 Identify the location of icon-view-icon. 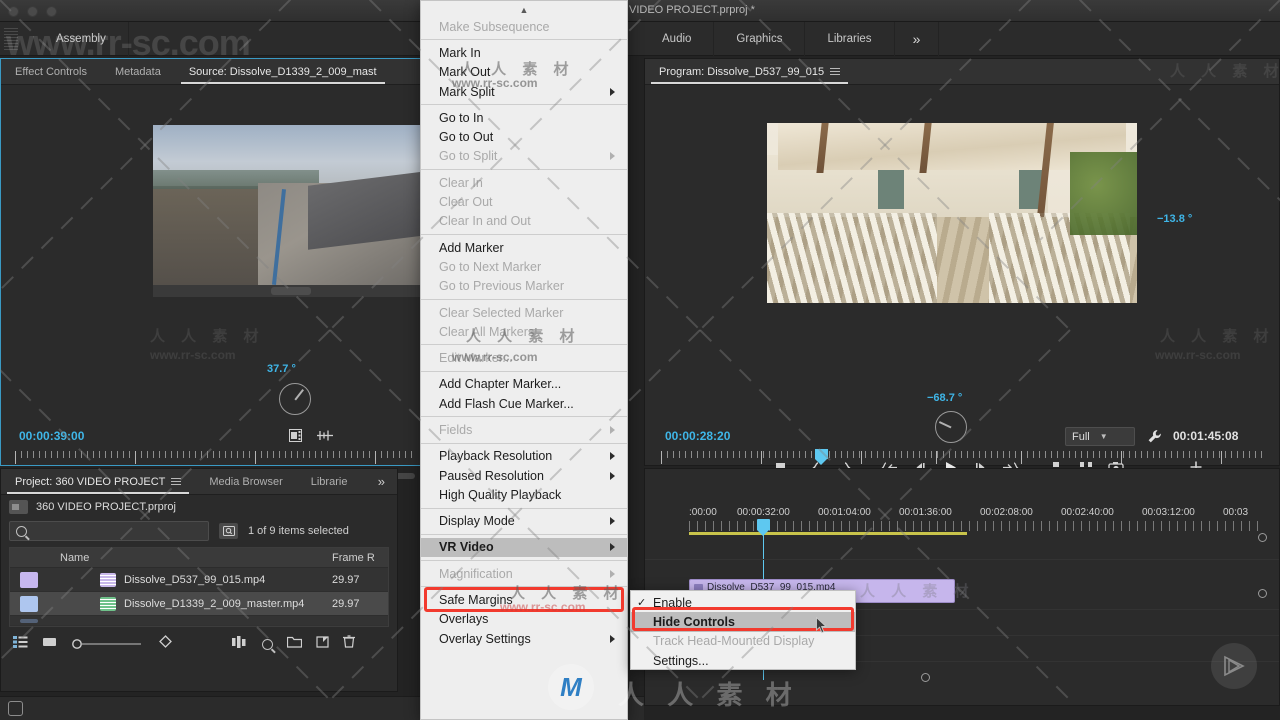
(49, 644).